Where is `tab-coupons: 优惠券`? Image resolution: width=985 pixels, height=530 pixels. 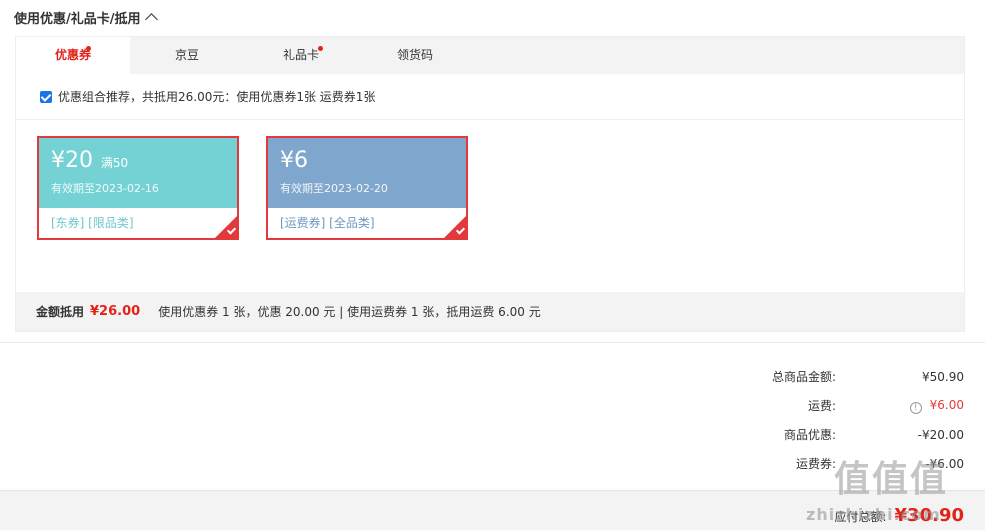
tab-coupons: 优惠券 is located at coordinates (73, 55).